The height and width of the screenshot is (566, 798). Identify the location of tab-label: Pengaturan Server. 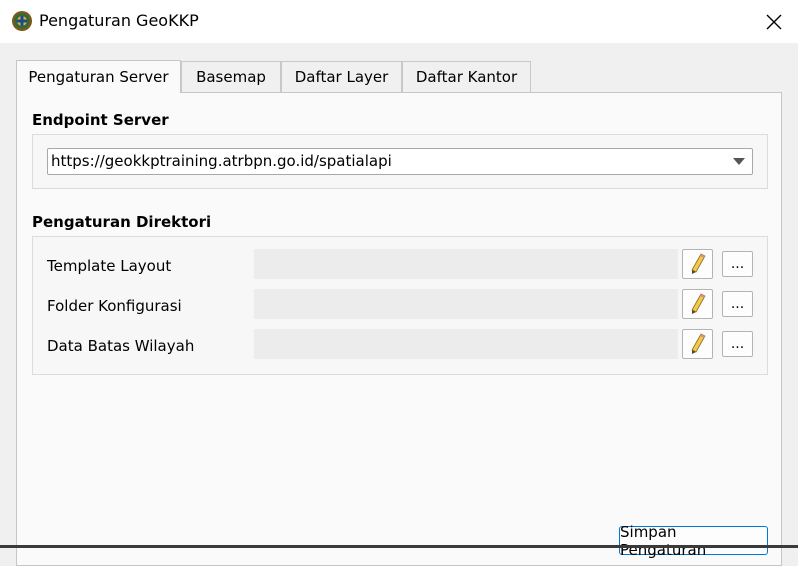
(98, 77).